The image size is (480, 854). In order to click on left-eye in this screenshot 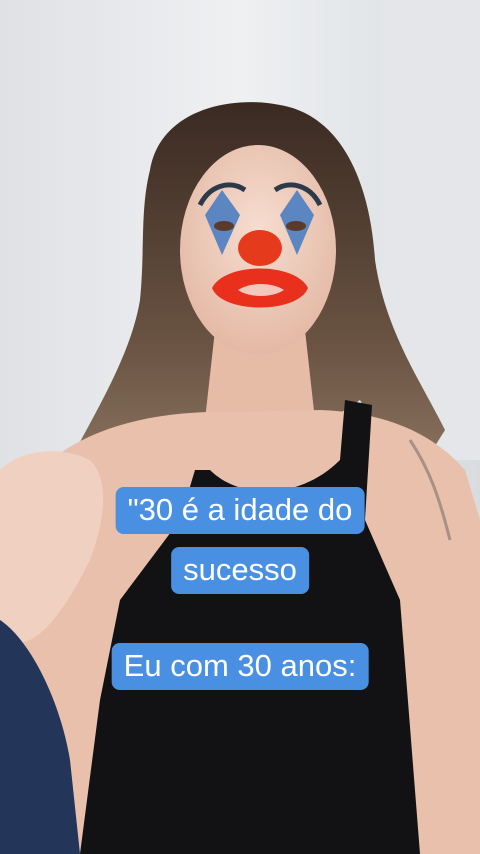, I will do `click(224, 226)`.